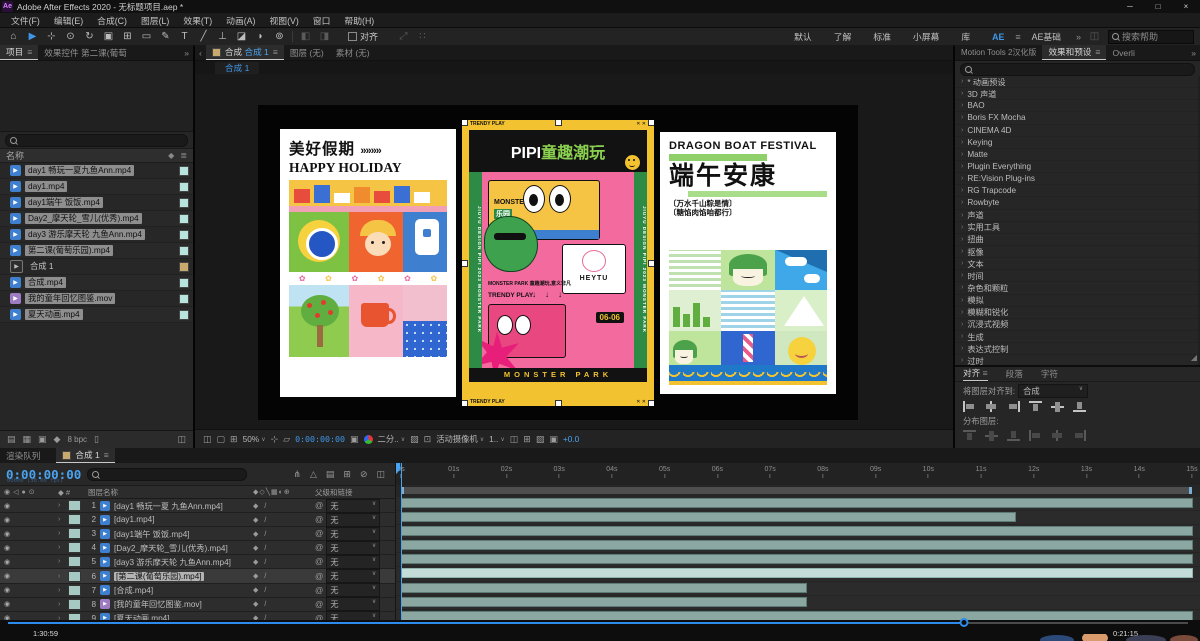 The width and height of the screenshot is (1200, 641). Describe the element at coordinates (127, 37) in the screenshot. I see `pan-behind-tool: ⊞` at that location.